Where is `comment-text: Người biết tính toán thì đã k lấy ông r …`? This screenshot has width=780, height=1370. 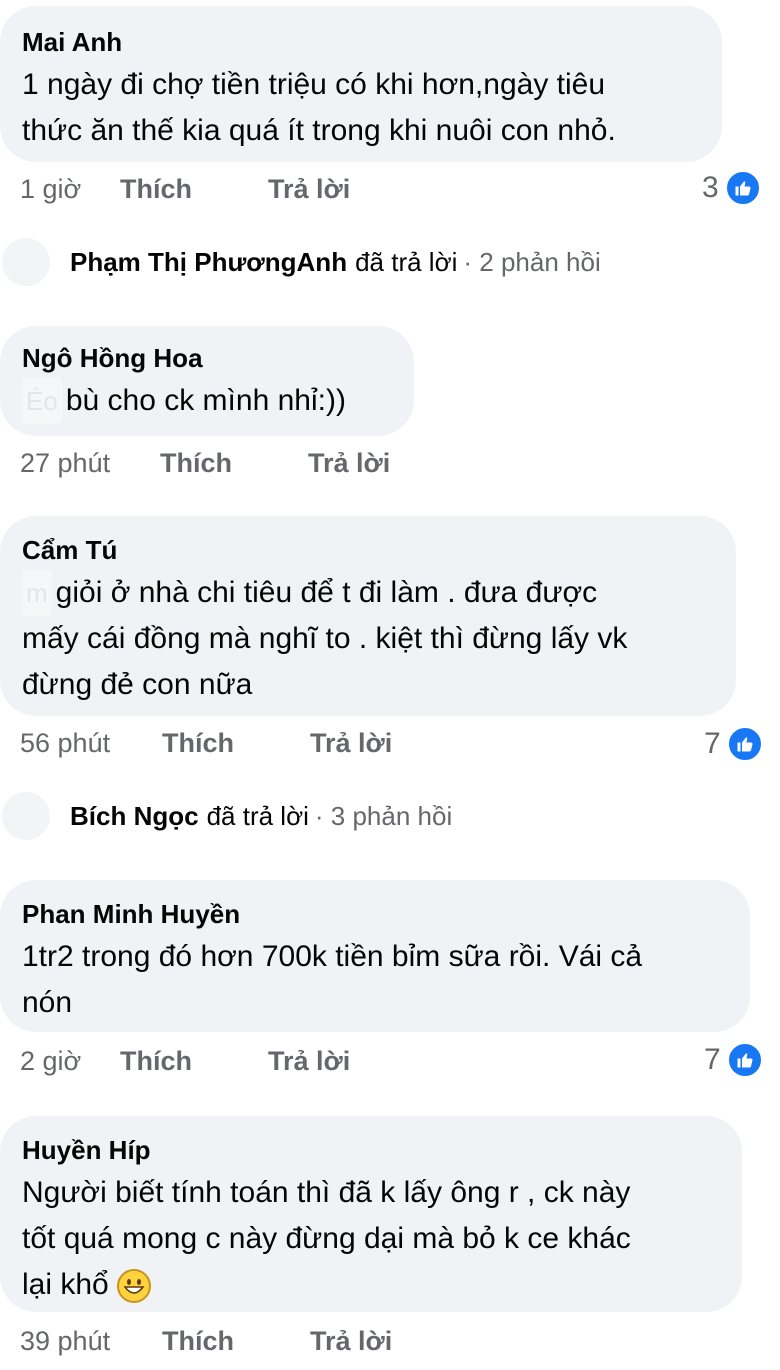
comment-text: Người biết tính toán thì đã k lấy ông r … is located at coordinates (367, 1239).